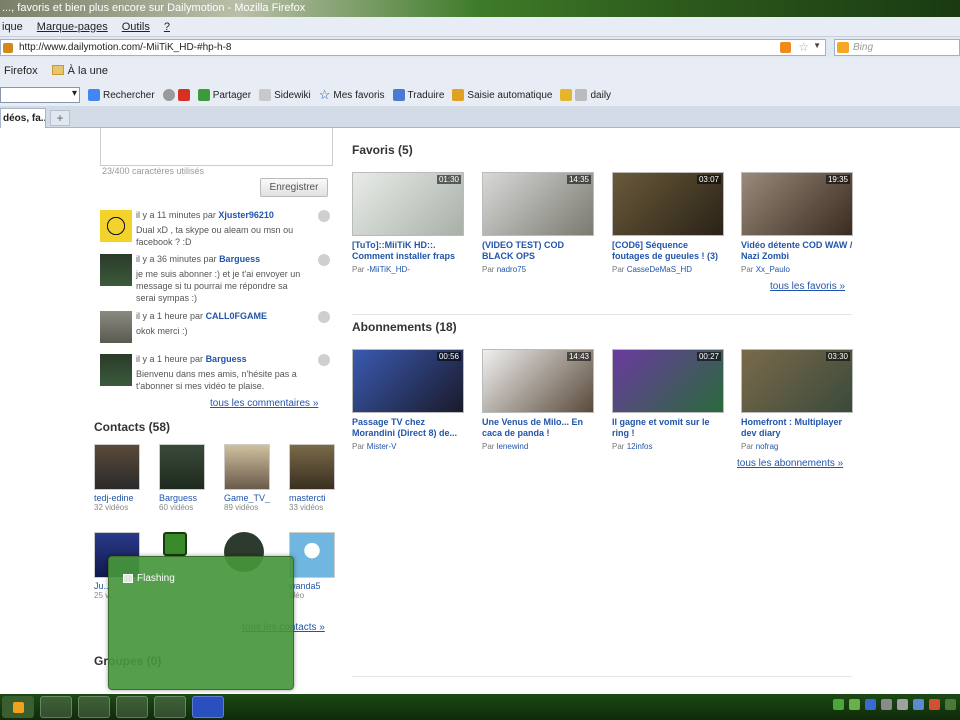 The height and width of the screenshot is (720, 960). I want to click on bookmark-star-icon: ☆, so click(803, 47).